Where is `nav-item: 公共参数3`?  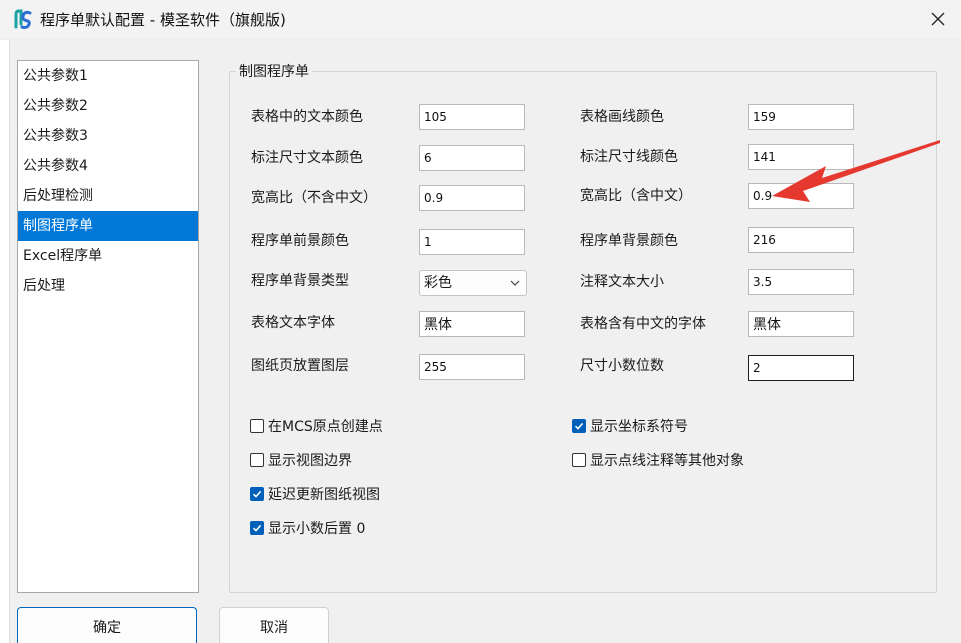 nav-item: 公共参数3 is located at coordinates (108, 136).